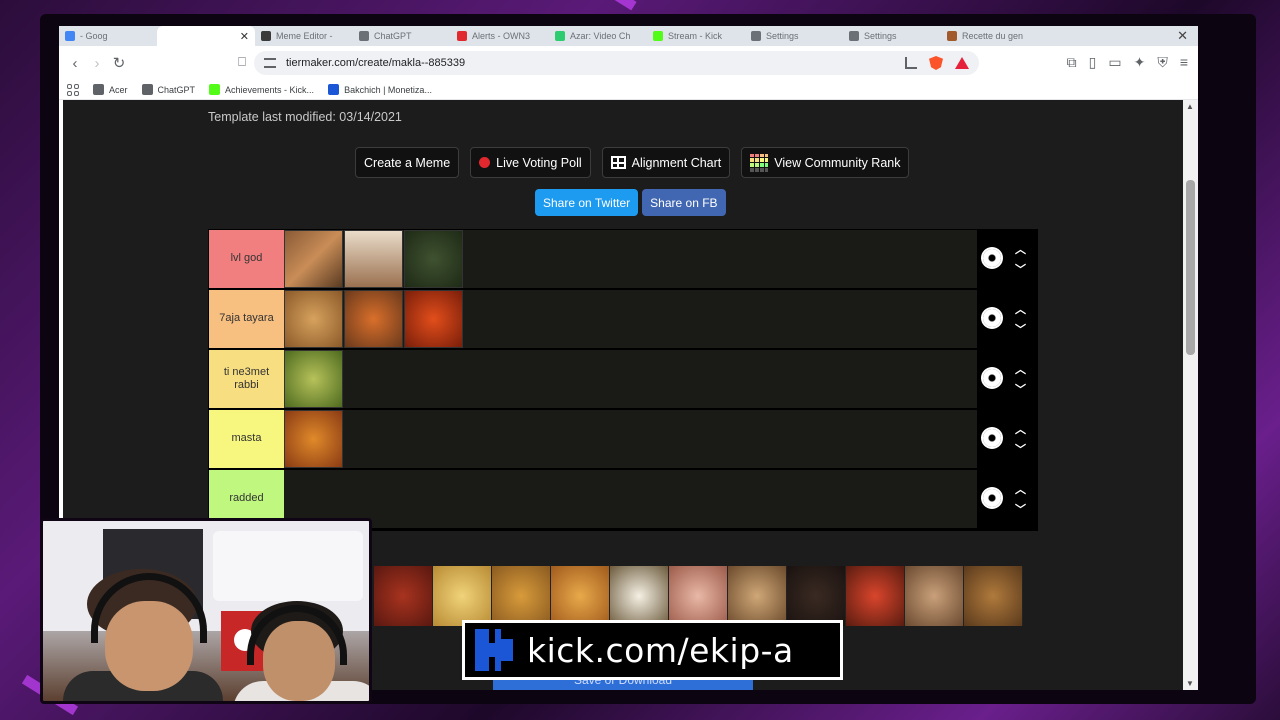  I want to click on record-dot-icon, so click(485, 162).